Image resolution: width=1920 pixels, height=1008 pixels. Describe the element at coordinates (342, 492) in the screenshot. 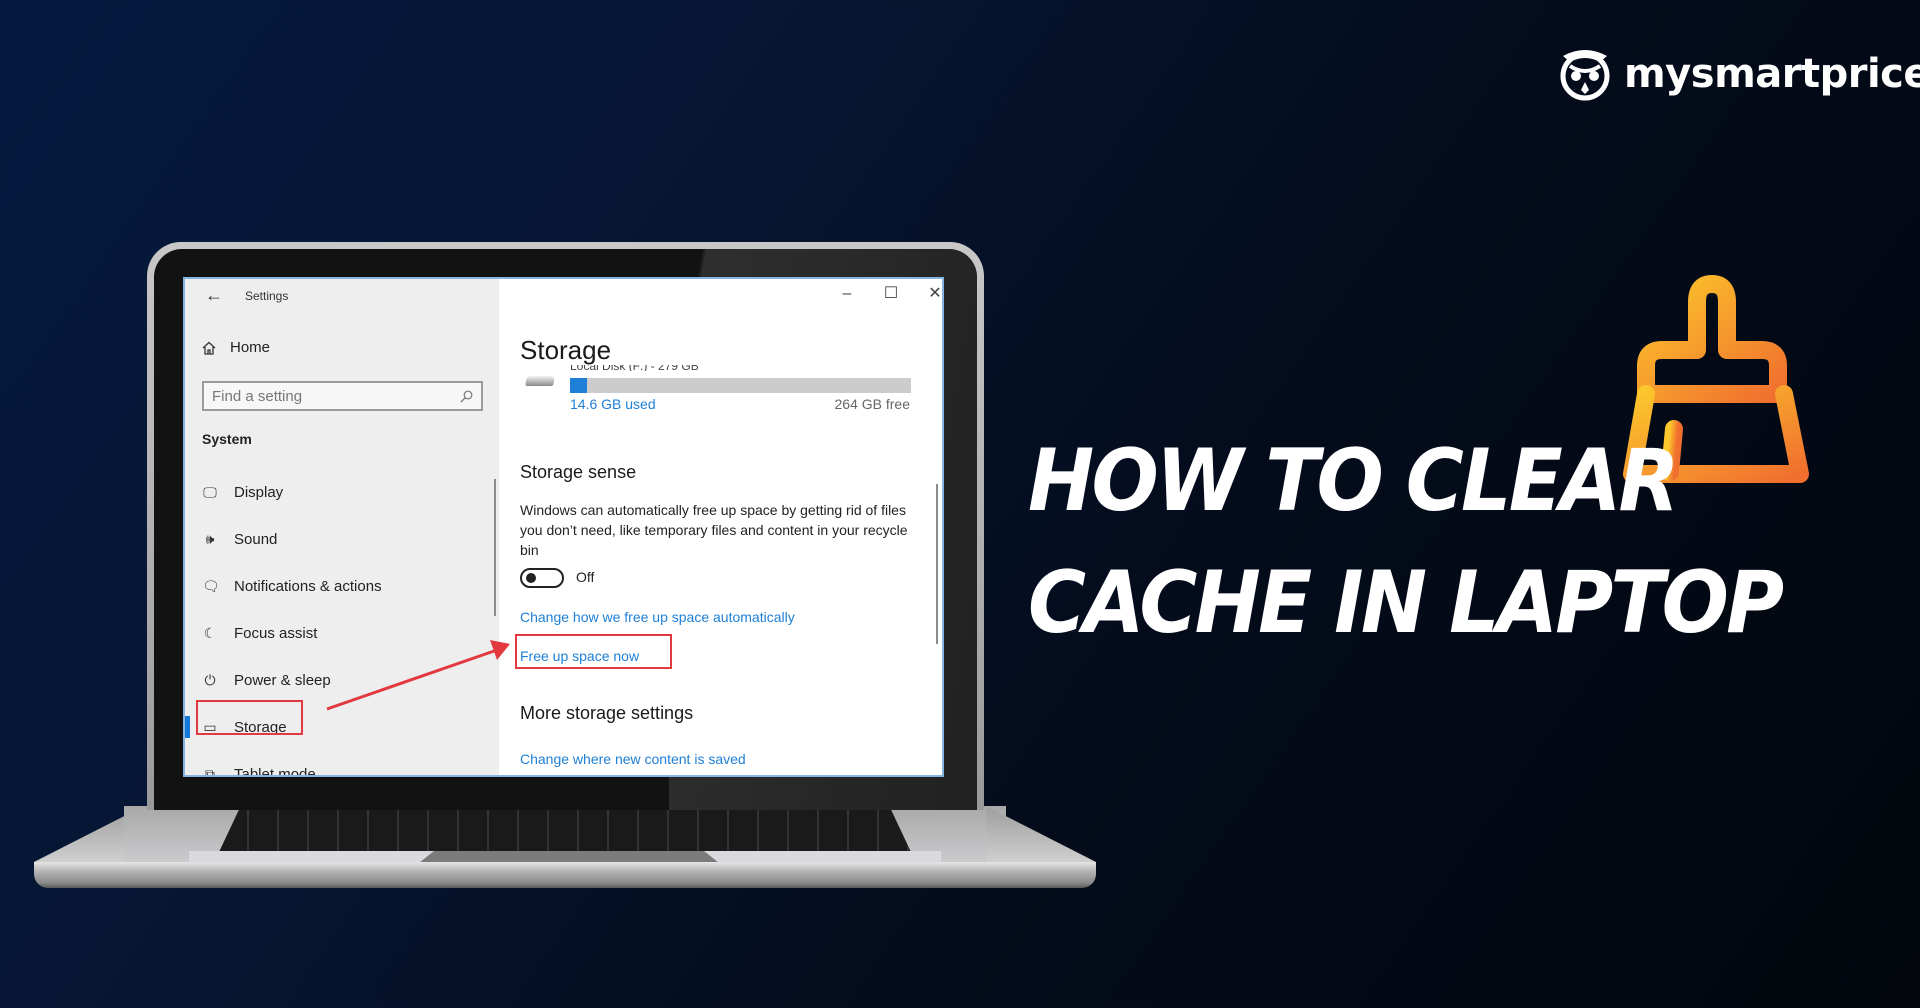

I see `sidebar-item-display: 🖵 Display` at that location.